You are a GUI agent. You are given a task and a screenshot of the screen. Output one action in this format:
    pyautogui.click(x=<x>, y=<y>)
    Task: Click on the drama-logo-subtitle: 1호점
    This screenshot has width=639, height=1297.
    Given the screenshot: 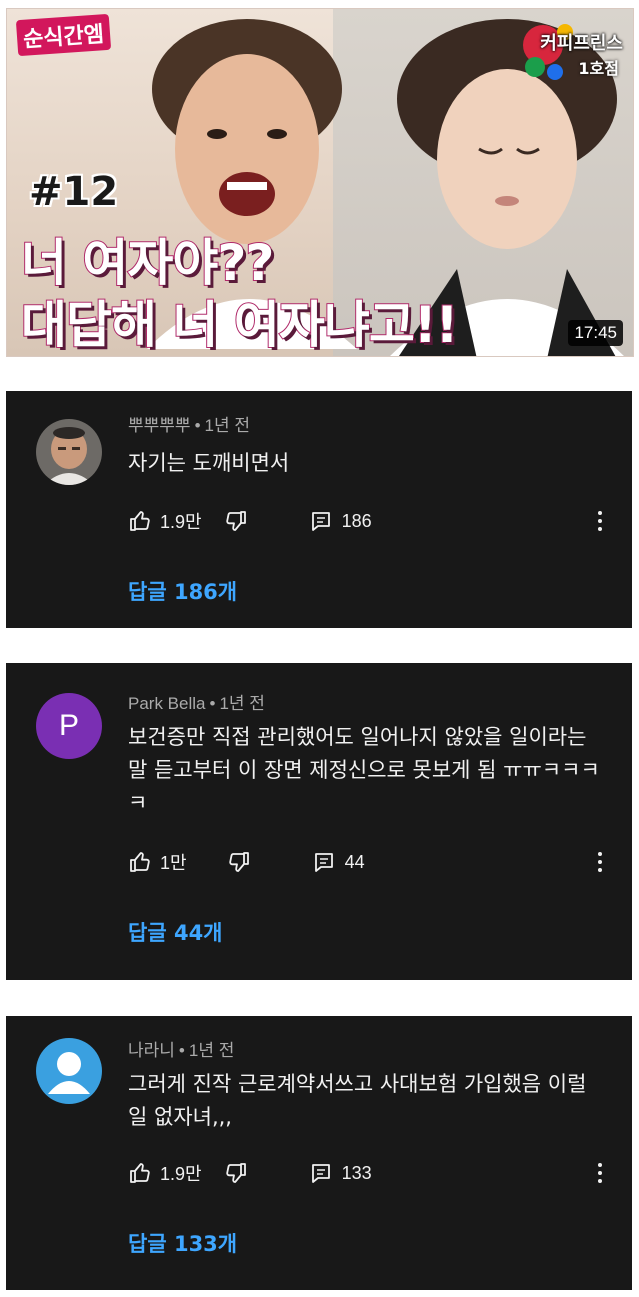 What is the action you would take?
    pyautogui.click(x=598, y=68)
    